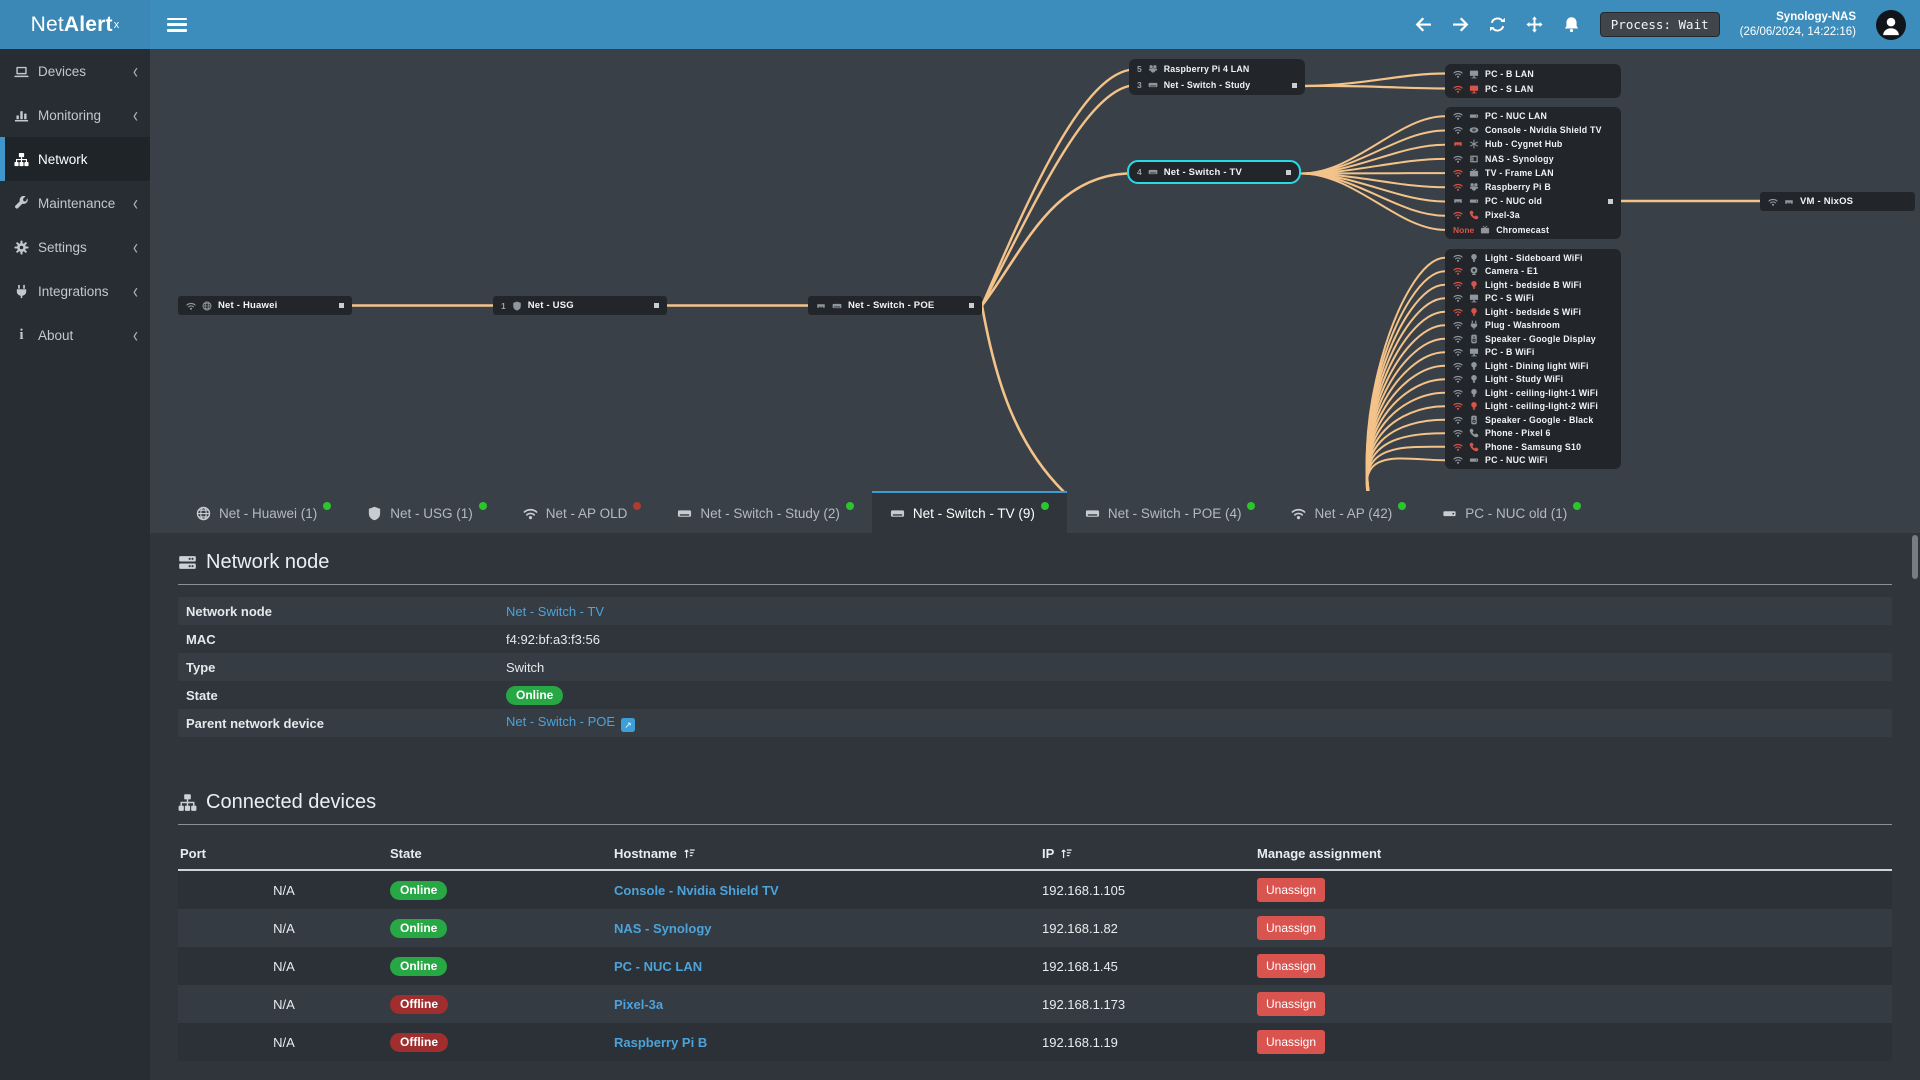  Describe the element at coordinates (1915, 557) in the screenshot. I see `vertical-scrollbar` at that location.